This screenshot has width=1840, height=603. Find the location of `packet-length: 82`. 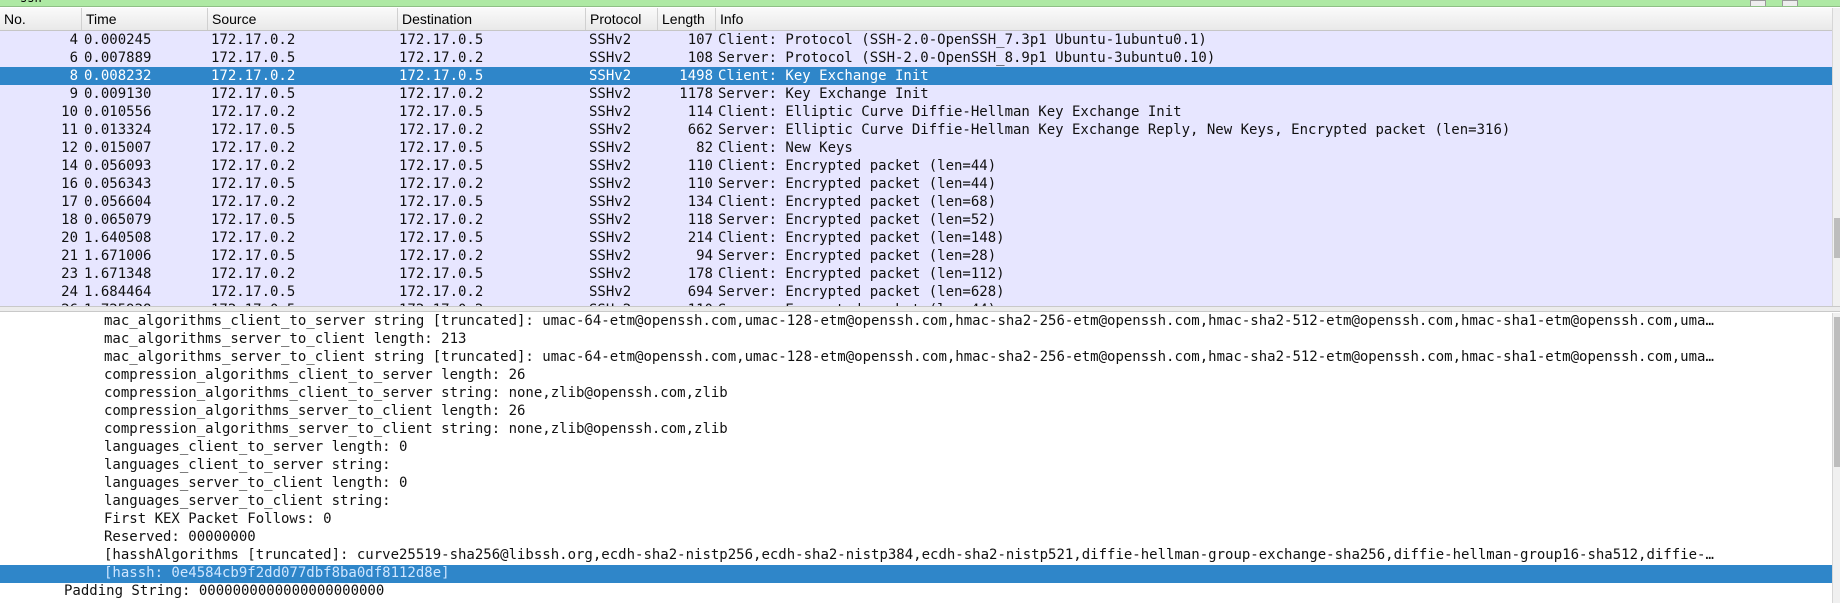

packet-length: 82 is located at coordinates (704, 148).